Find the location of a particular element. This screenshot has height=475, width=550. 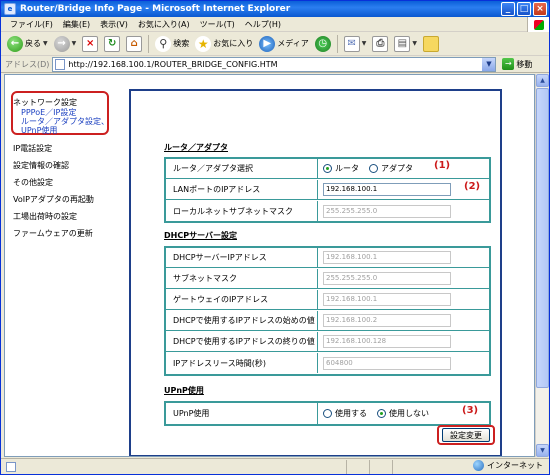

edit-icon: ▤ is located at coordinates (402, 43).